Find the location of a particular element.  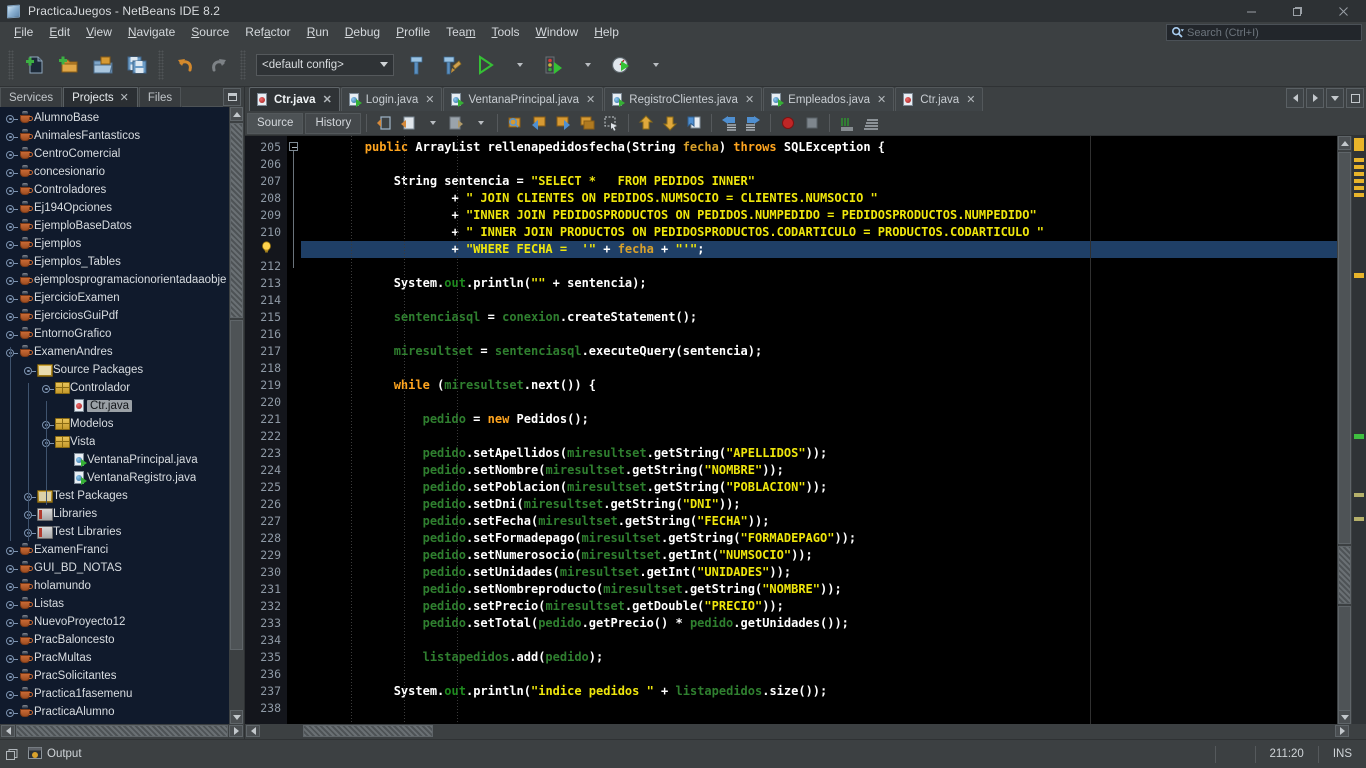

tree-horizontal-scrollbar is located at coordinates (122, 731).